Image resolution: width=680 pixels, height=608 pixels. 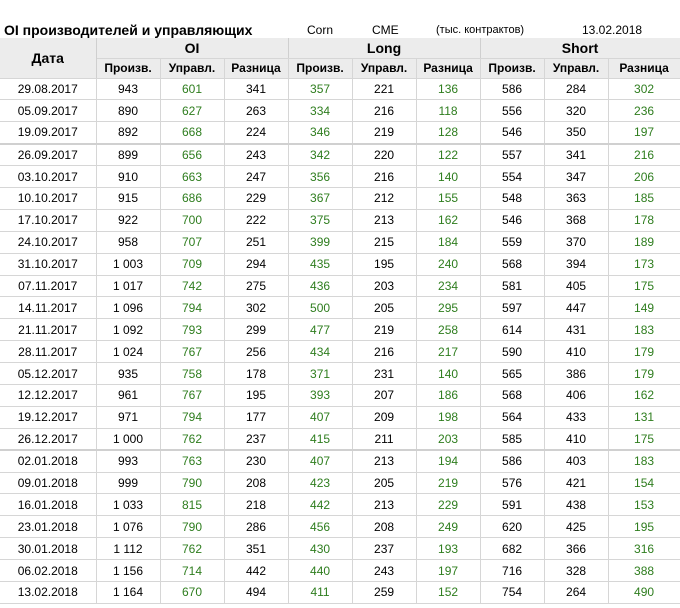 What do you see at coordinates (384, 417) in the screenshot?
I see `long-managers-cell: 209` at bounding box center [384, 417].